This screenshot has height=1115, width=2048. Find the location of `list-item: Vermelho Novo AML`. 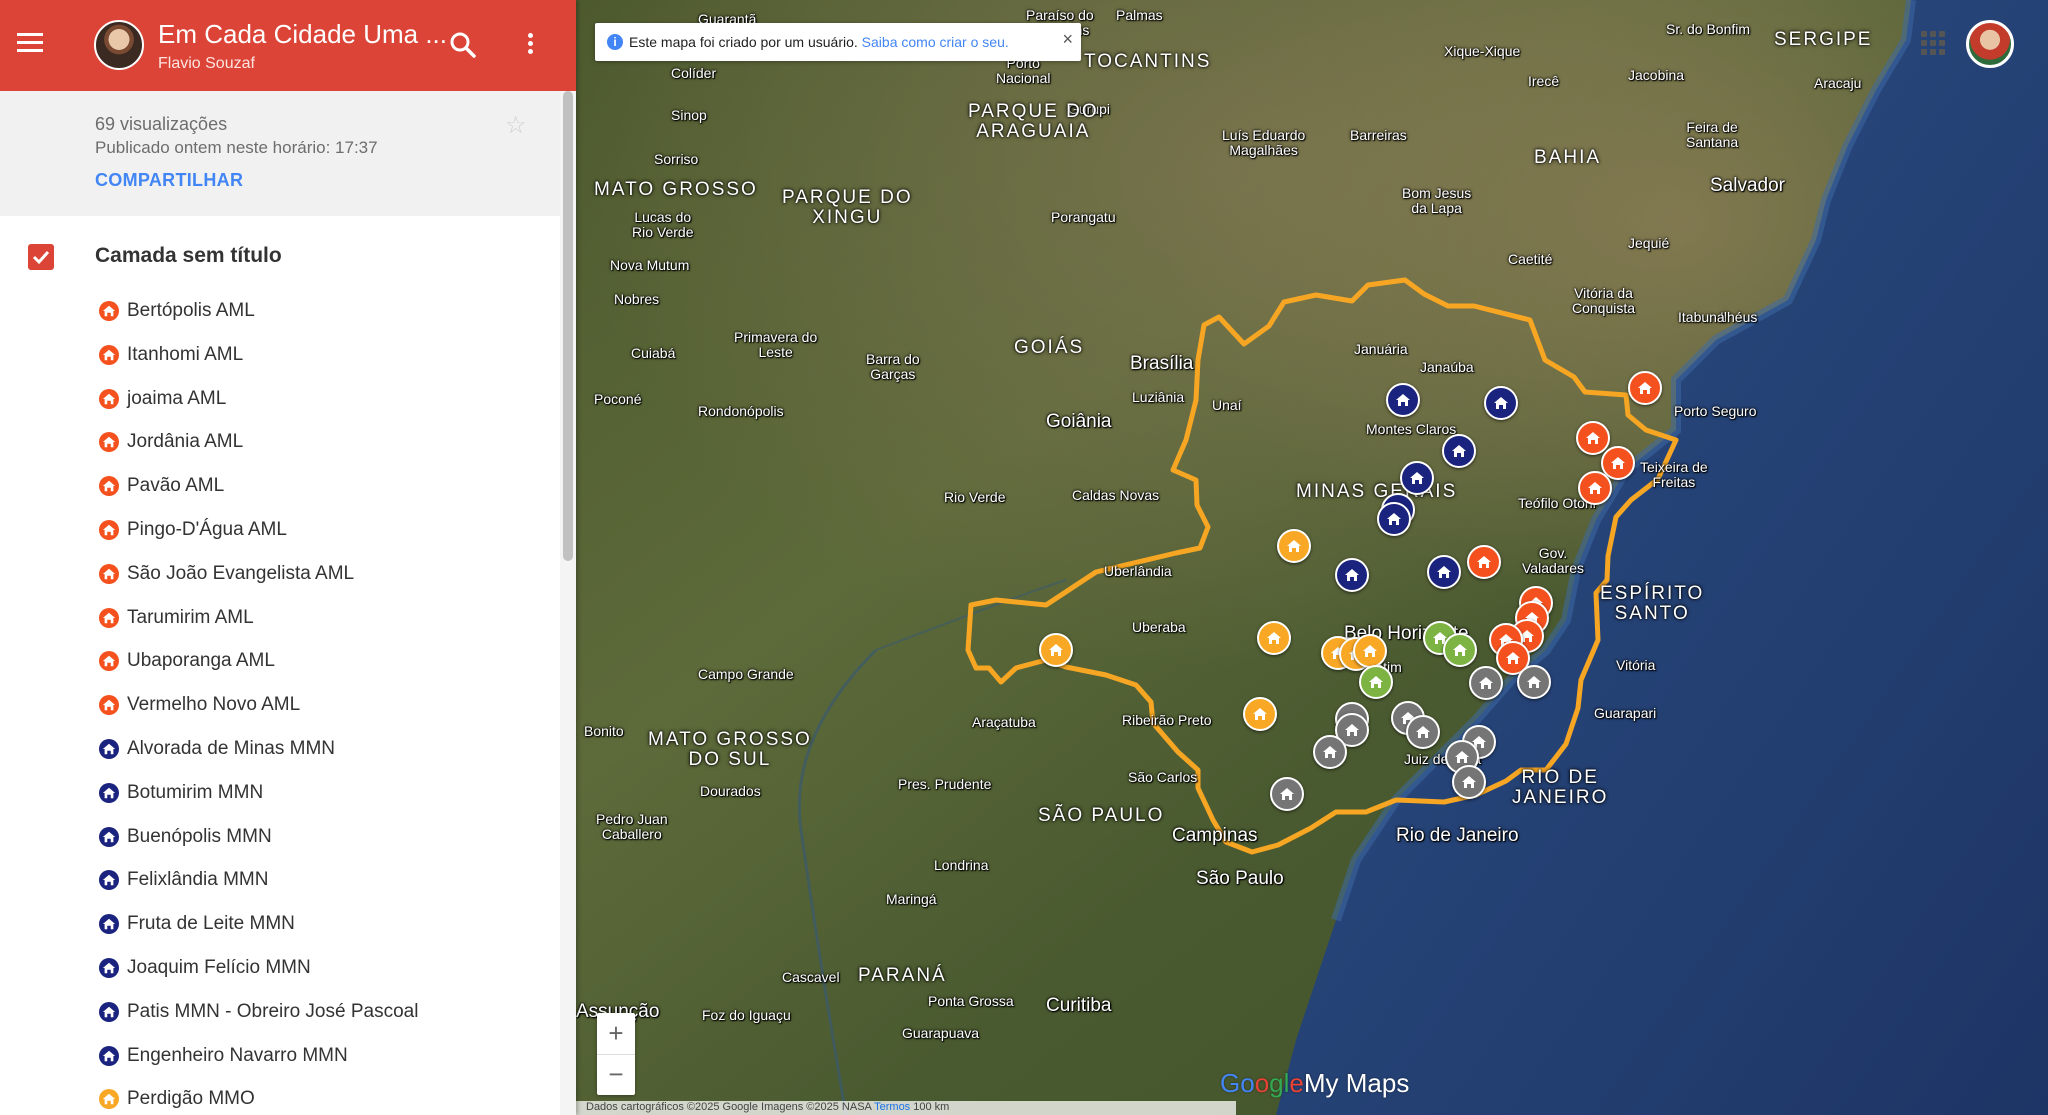

list-item: Vermelho Novo AML is located at coordinates (280, 706).